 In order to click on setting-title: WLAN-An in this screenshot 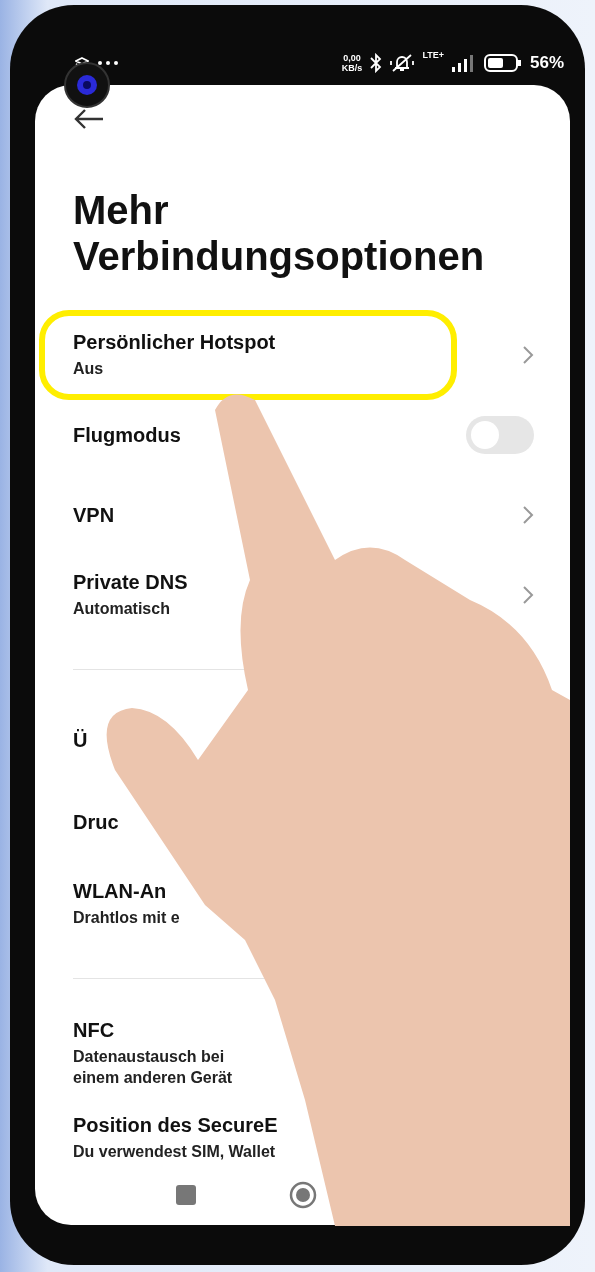, I will do `click(120, 891)`.